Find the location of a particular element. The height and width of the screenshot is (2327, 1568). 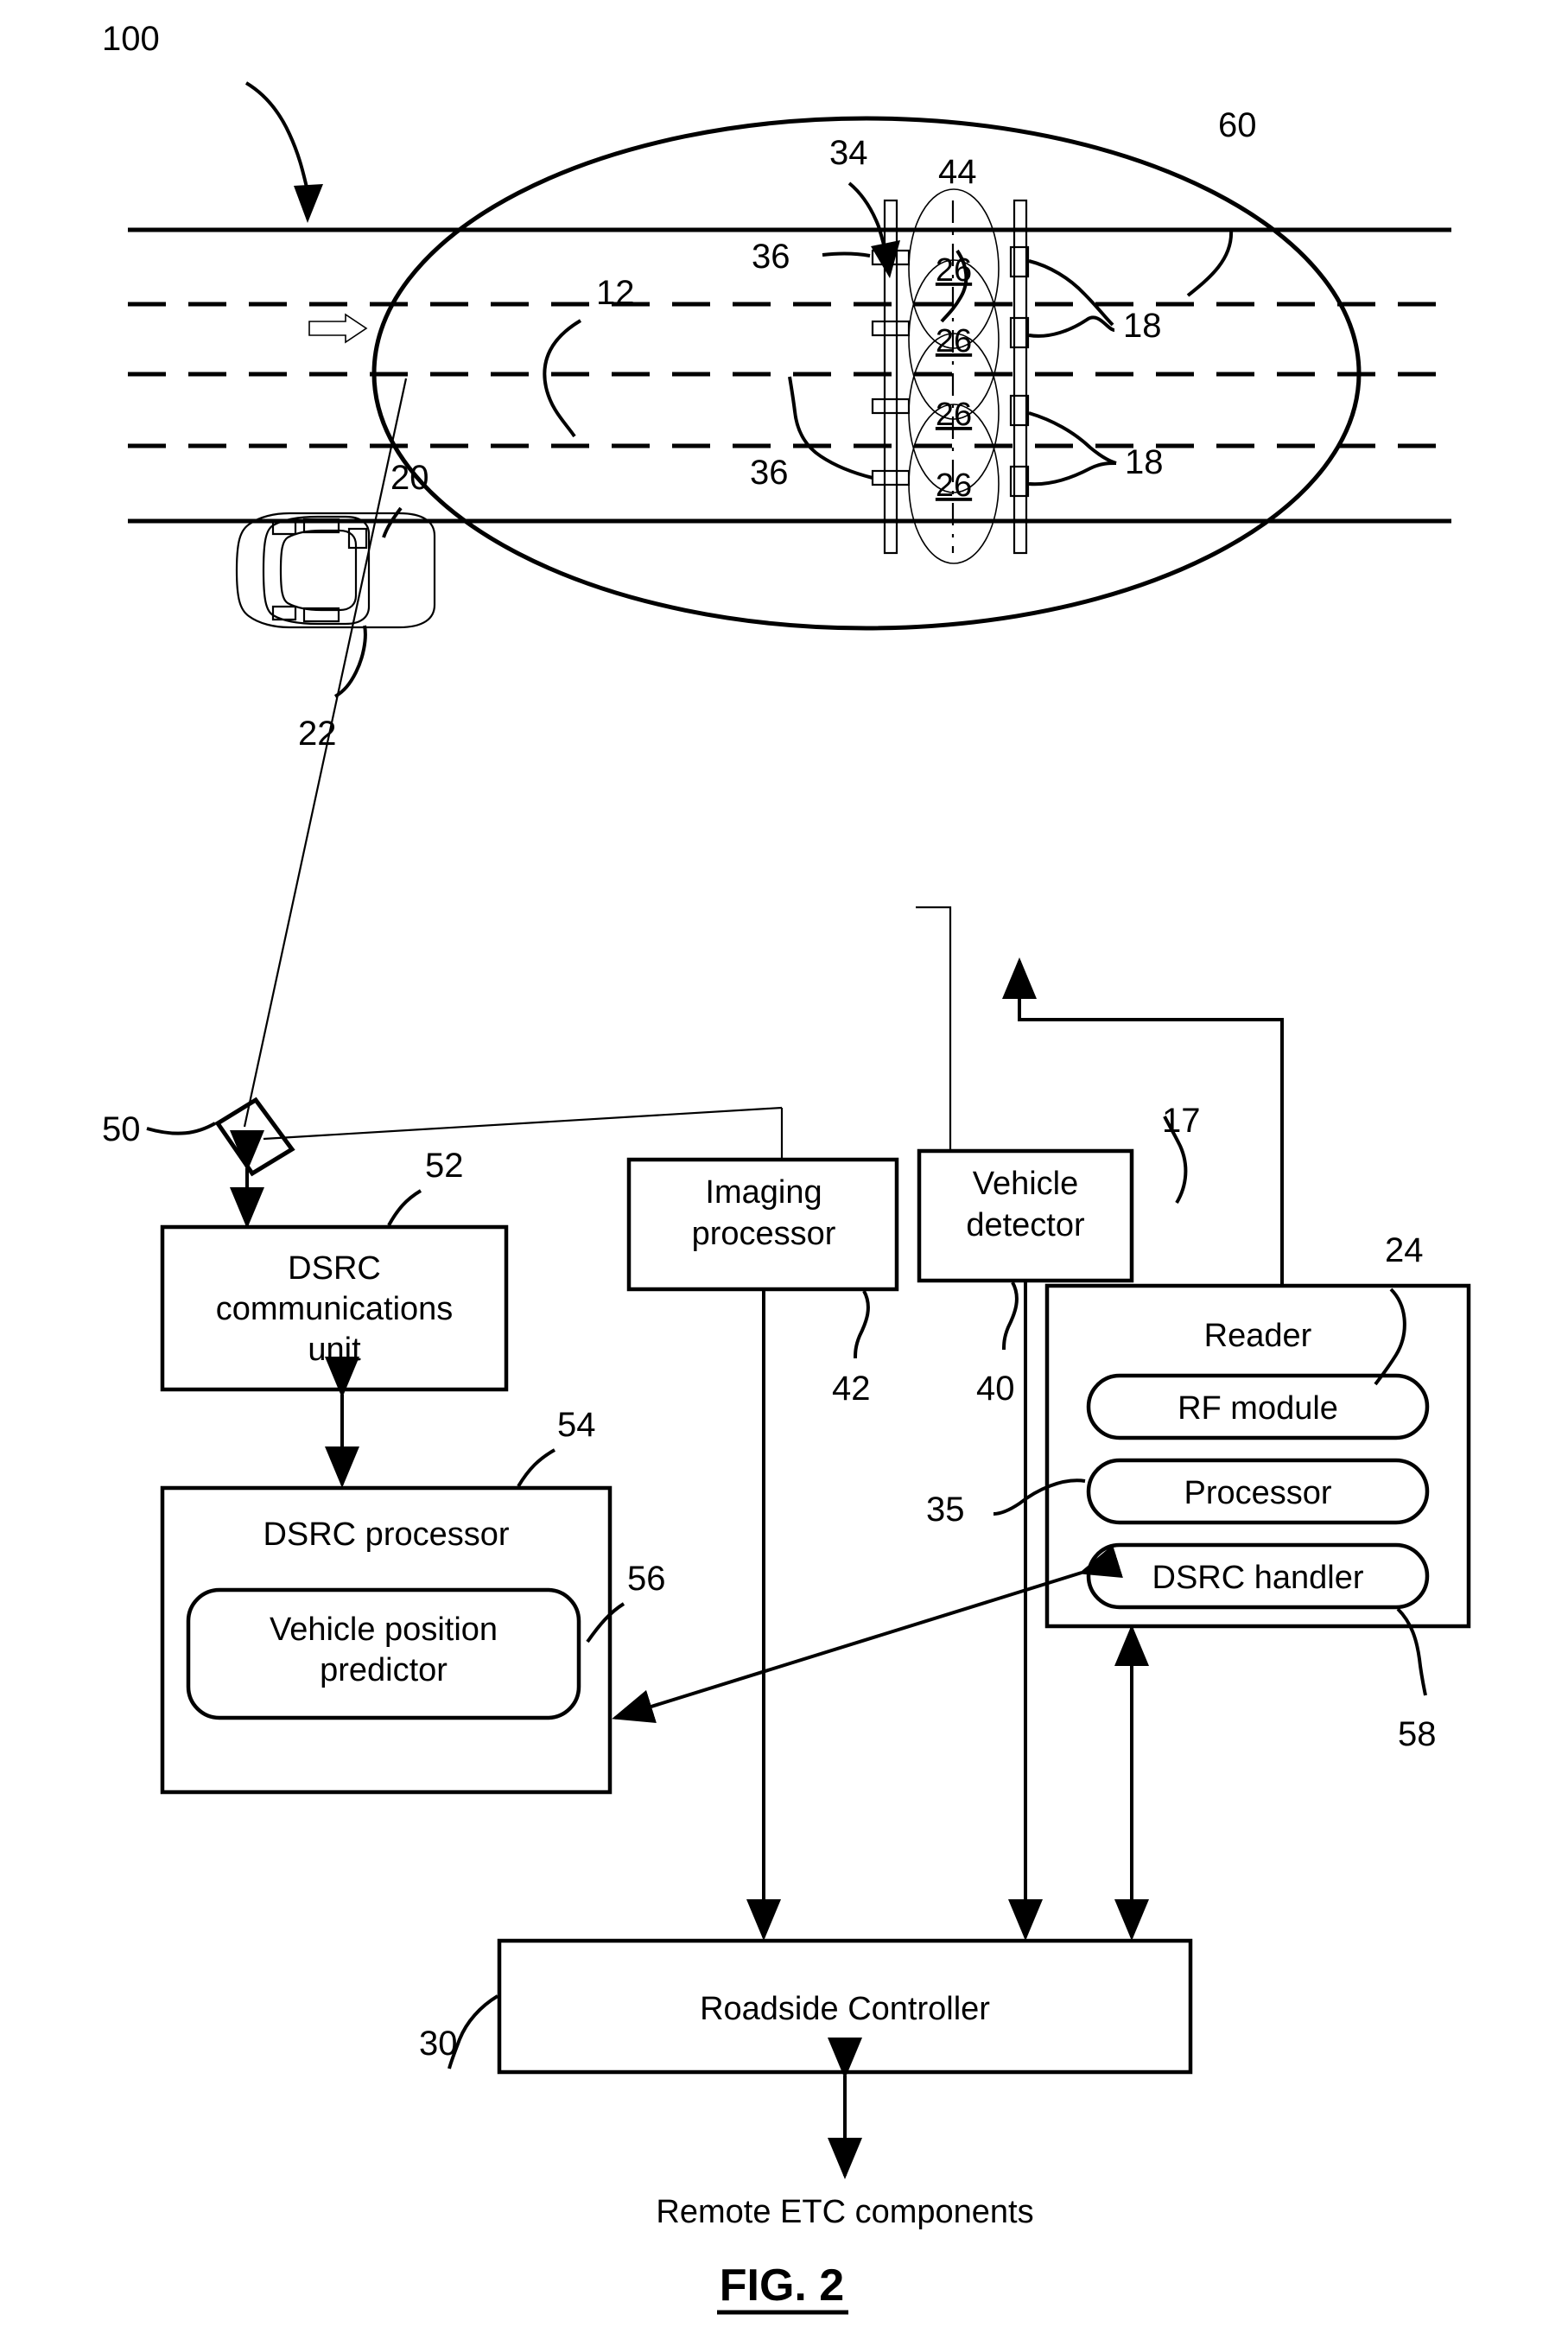

ref-35-label: 35 is located at coordinates (945, 1510).